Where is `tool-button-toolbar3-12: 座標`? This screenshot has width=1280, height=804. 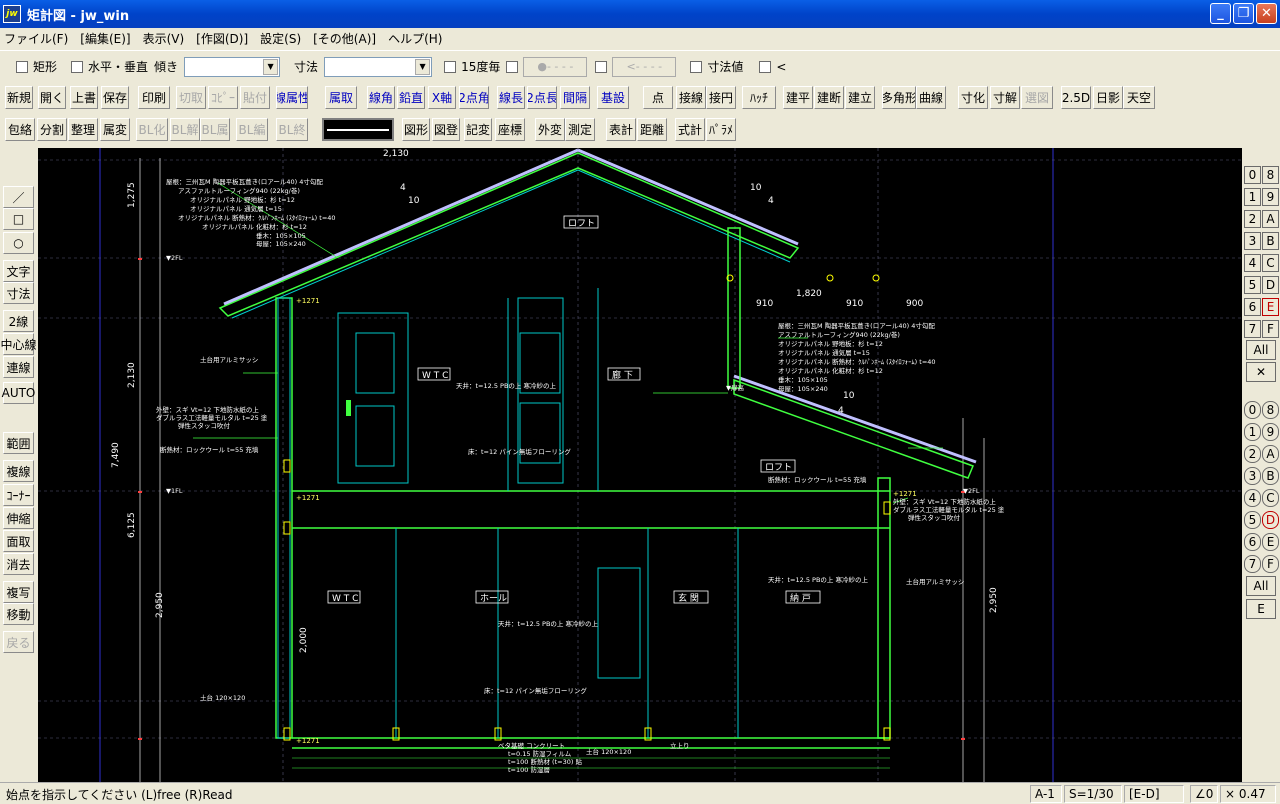
tool-button-toolbar3-12: 座標 is located at coordinates (510, 129).